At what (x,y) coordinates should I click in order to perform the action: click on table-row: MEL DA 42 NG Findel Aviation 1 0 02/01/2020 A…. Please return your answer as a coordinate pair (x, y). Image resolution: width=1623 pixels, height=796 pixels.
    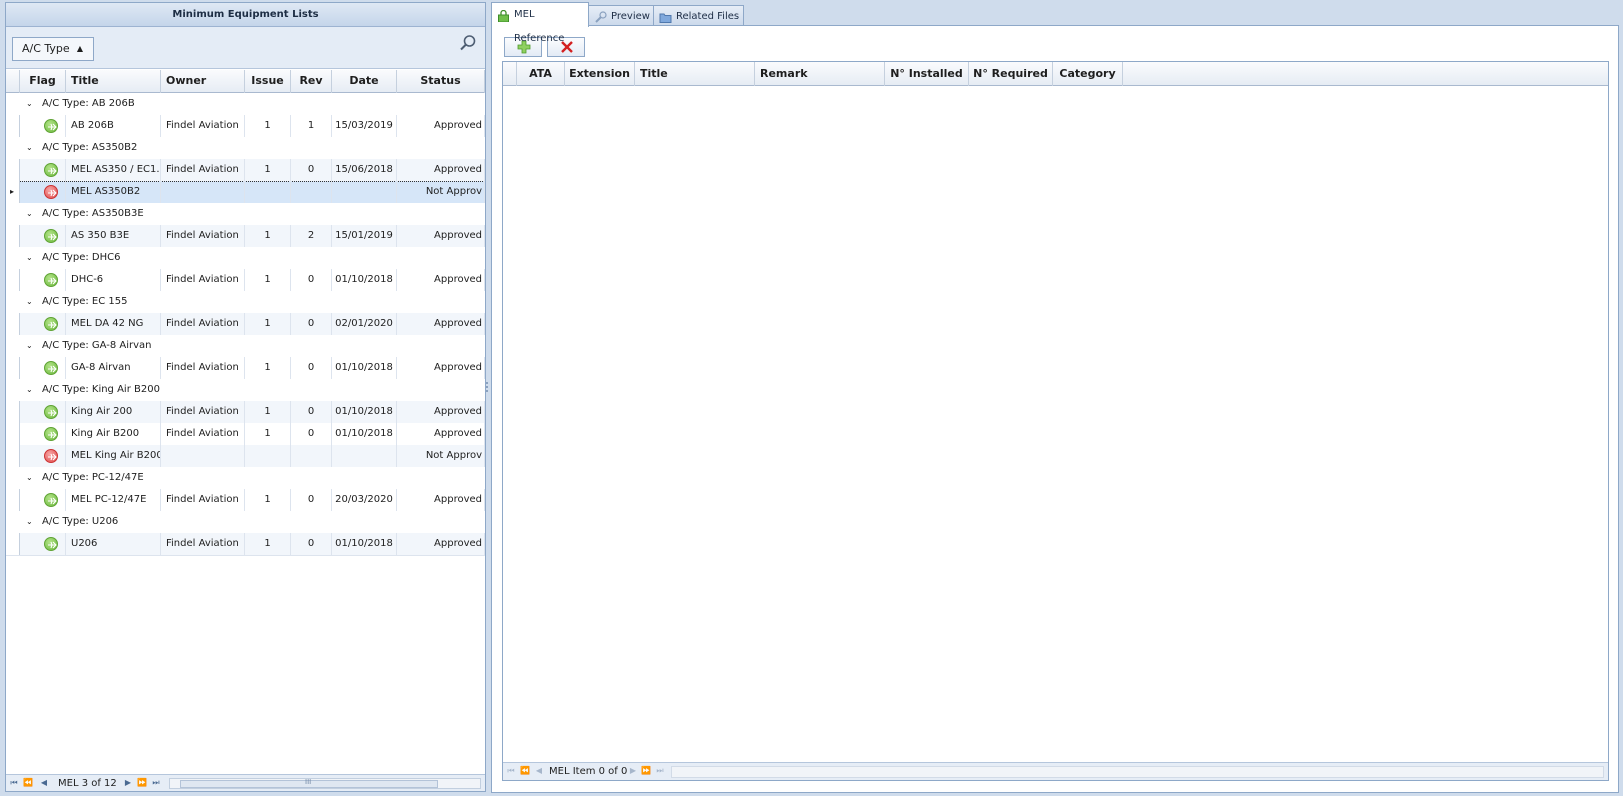
    Looking at the image, I should click on (245, 324).